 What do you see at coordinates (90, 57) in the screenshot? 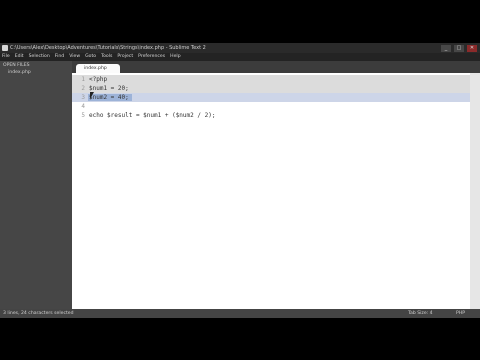
I see `menu-goto: Goto` at bounding box center [90, 57].